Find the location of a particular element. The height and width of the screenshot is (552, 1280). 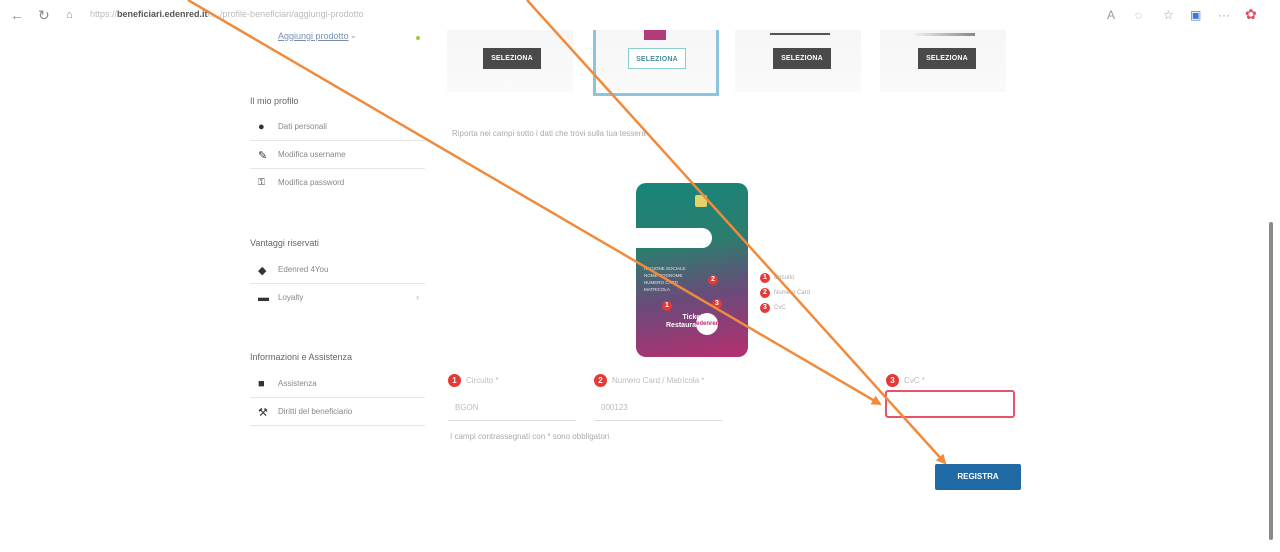

sidebar-item-label: Diritti del beneficiario is located at coordinates (315, 411).